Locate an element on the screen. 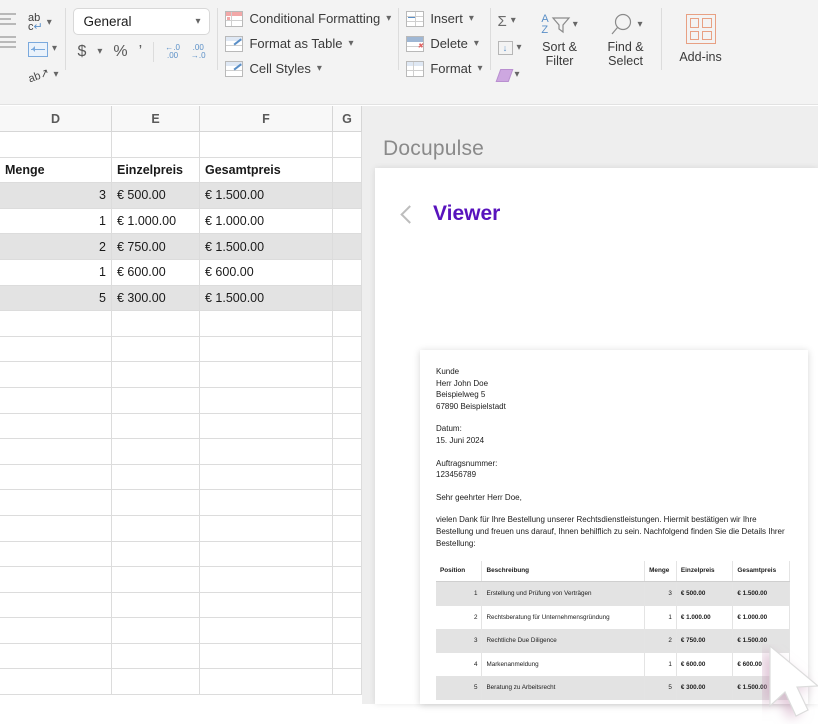 The width and height of the screenshot is (818, 724). grid-row: 1 € 600.00 € 600.00 is located at coordinates (181, 272).